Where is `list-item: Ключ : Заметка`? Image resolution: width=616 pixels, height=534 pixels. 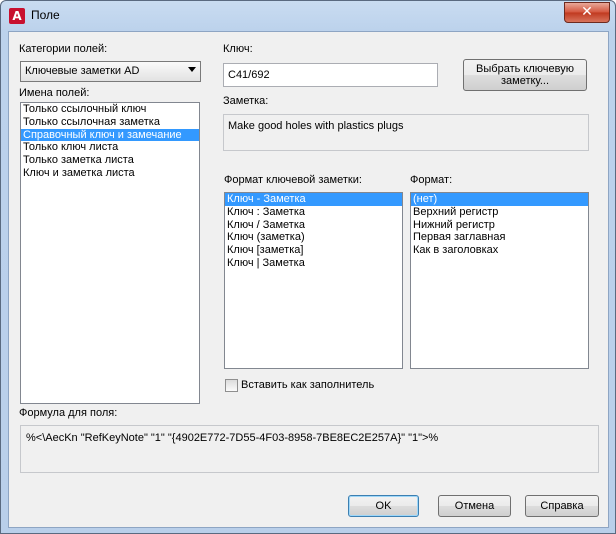 list-item: Ключ : Заметка is located at coordinates (313, 212).